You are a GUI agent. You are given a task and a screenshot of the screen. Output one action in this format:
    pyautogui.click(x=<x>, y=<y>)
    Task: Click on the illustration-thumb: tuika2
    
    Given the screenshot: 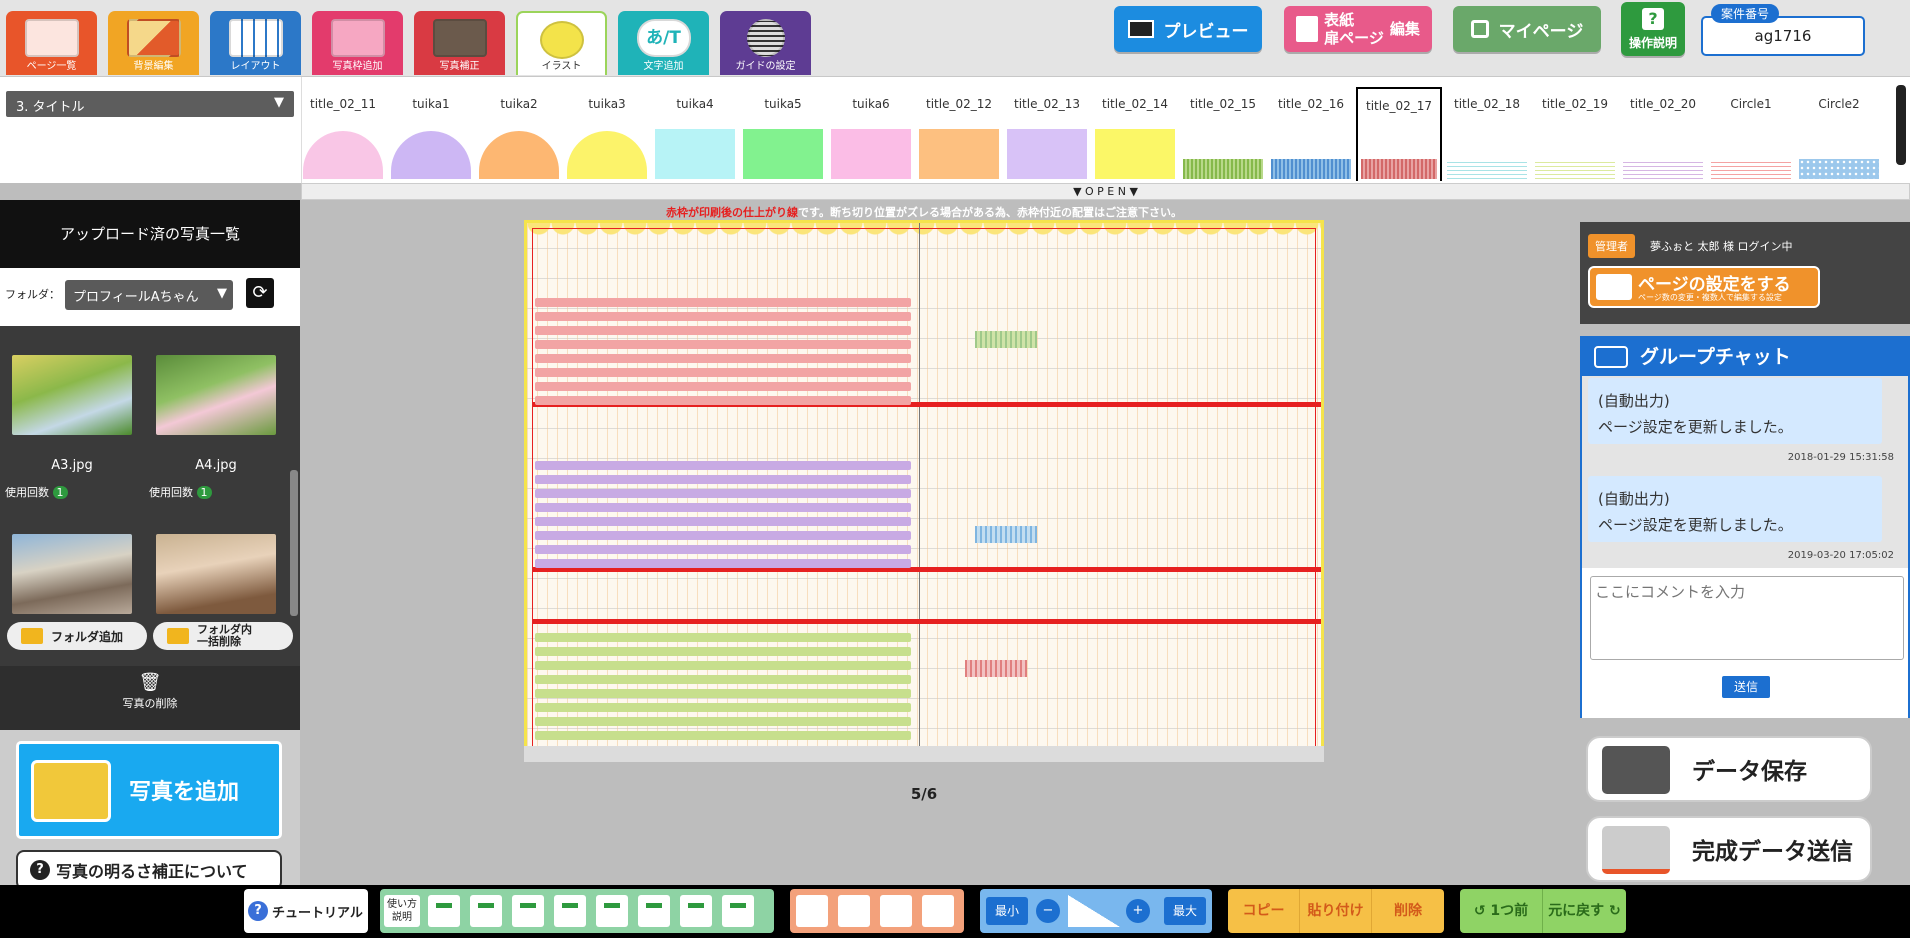 What is the action you would take?
    pyautogui.click(x=519, y=134)
    